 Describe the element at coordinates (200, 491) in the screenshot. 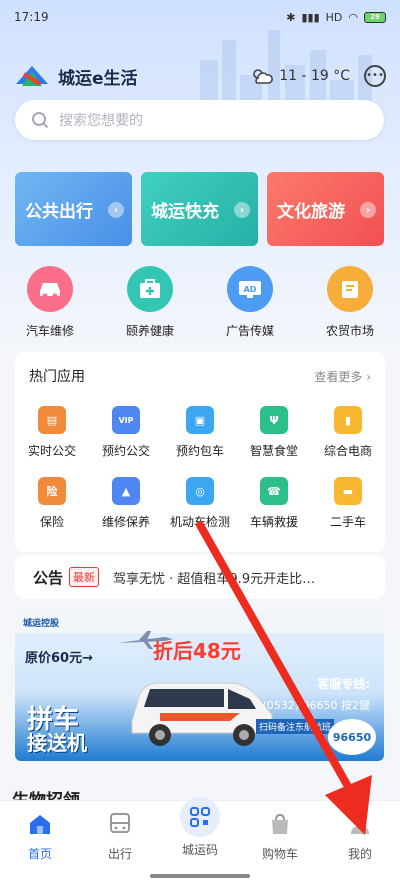

I see `app-icon: ◎` at that location.